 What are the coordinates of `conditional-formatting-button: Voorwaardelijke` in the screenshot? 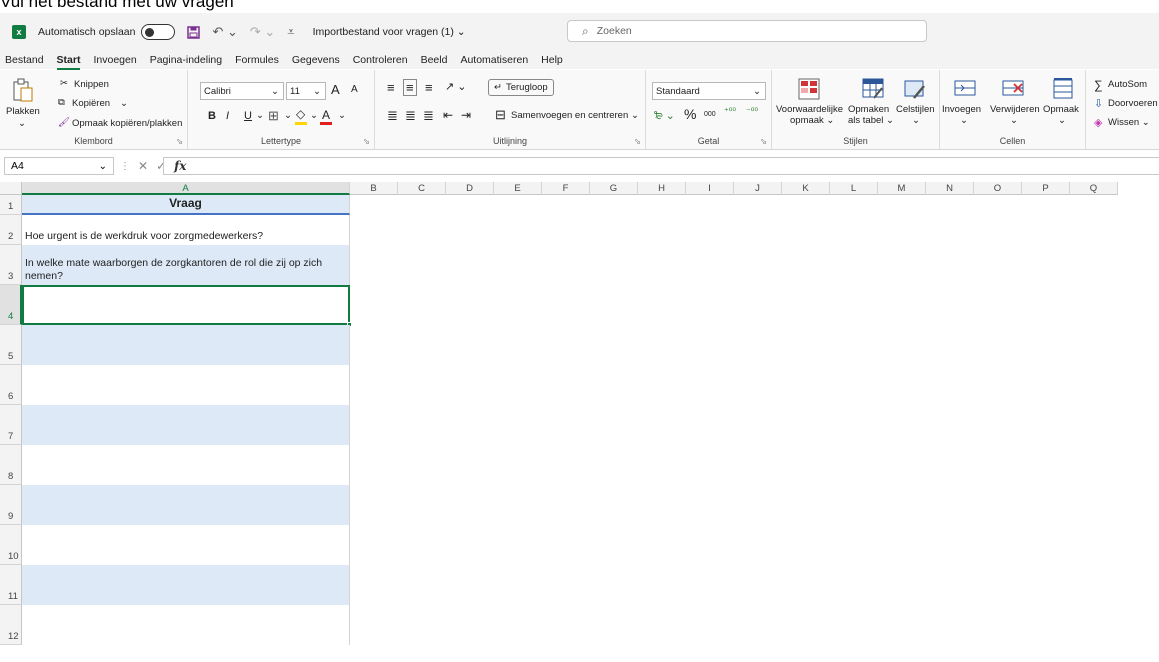 It's located at (809, 109).